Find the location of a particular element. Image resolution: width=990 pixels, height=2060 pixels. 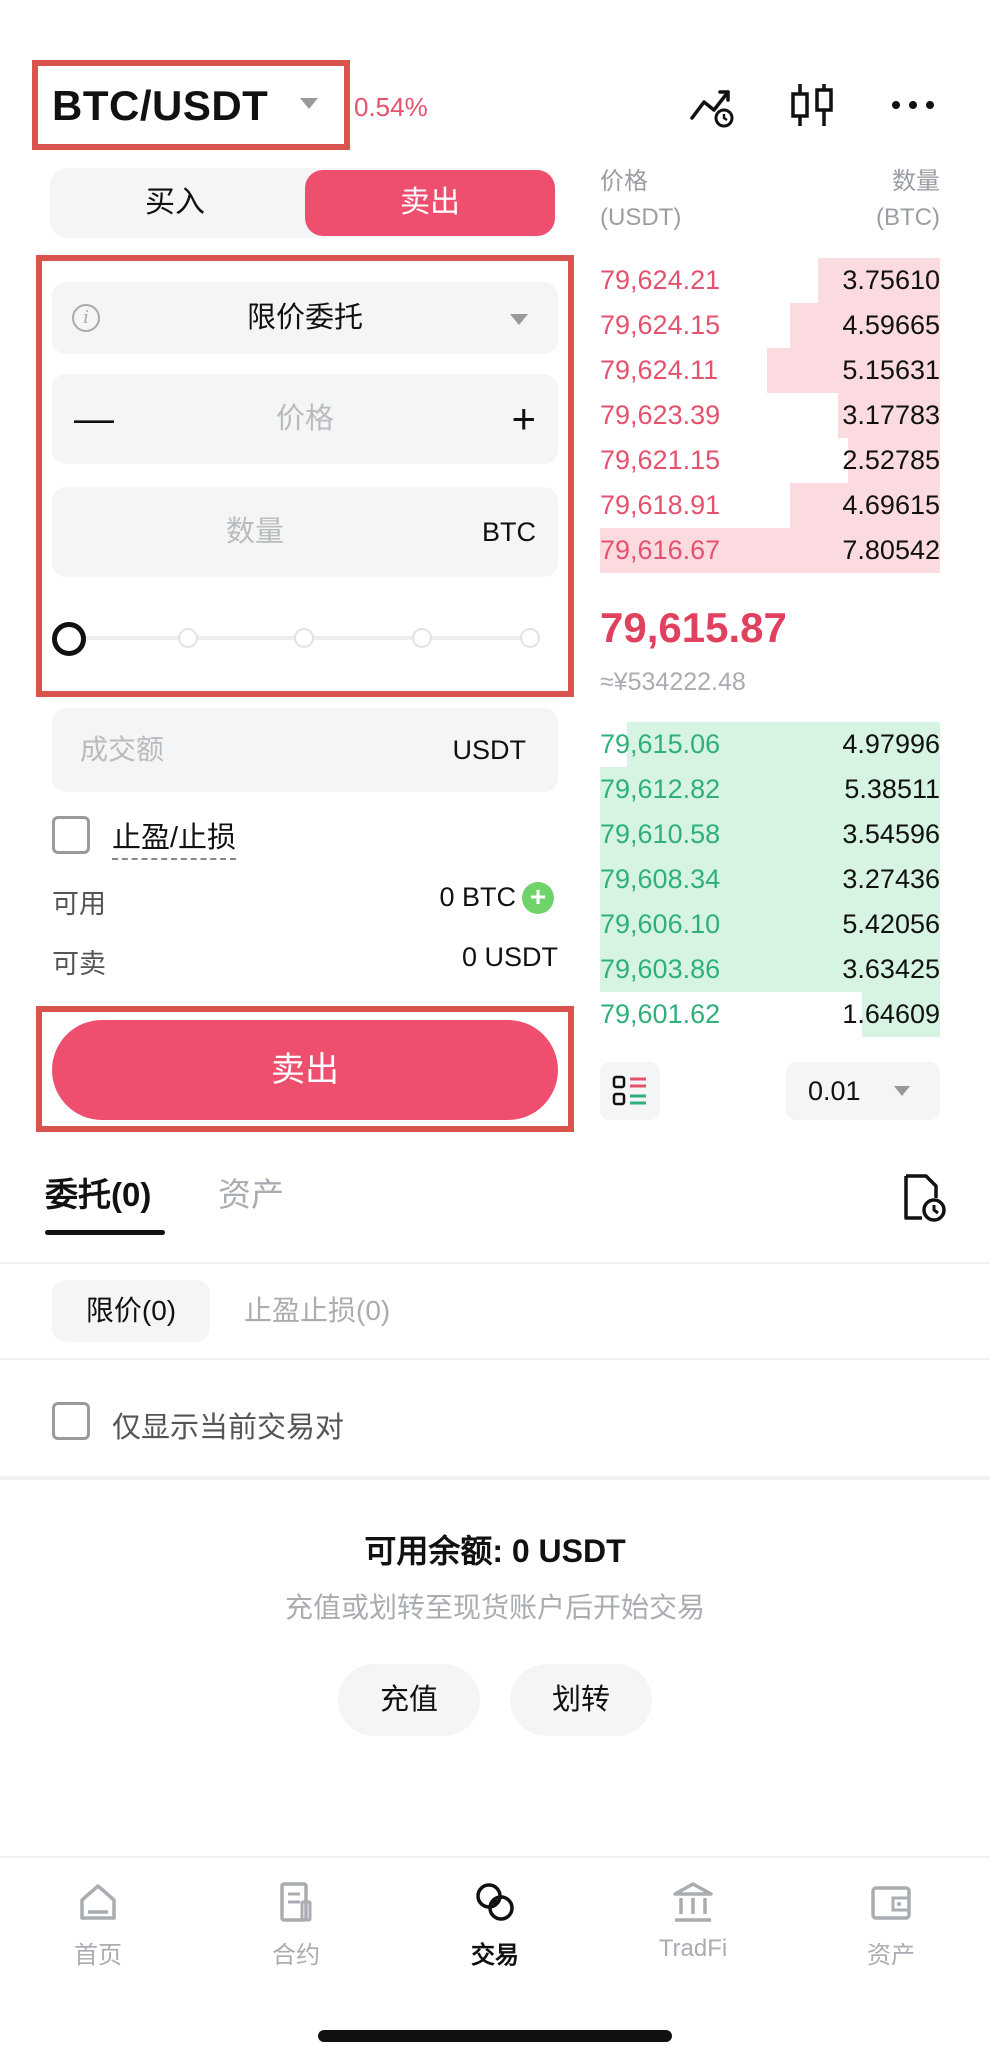

ask-row: 79,624.21 3.75610 is located at coordinates (770, 280).